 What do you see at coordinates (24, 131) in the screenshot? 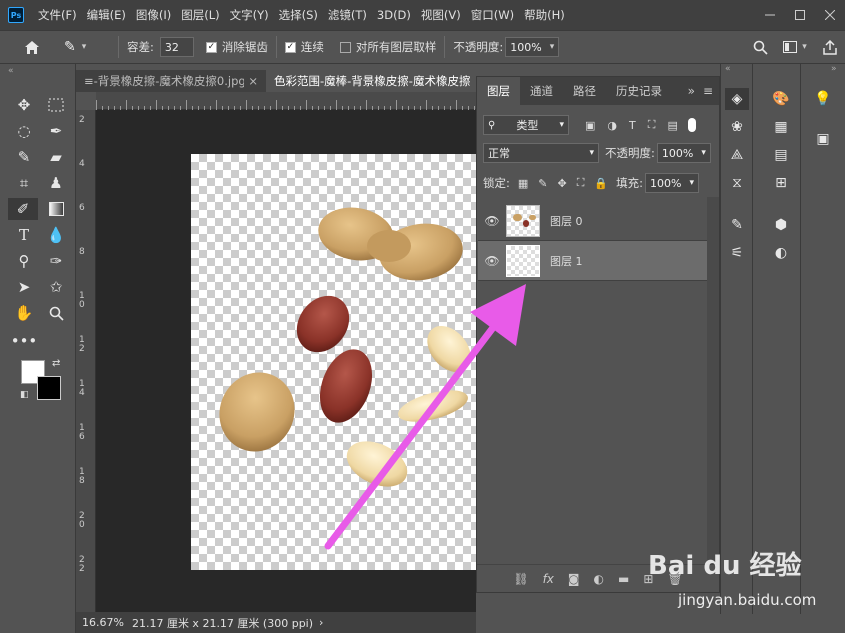
I see `quick-select-tool: ◌` at bounding box center [24, 131].